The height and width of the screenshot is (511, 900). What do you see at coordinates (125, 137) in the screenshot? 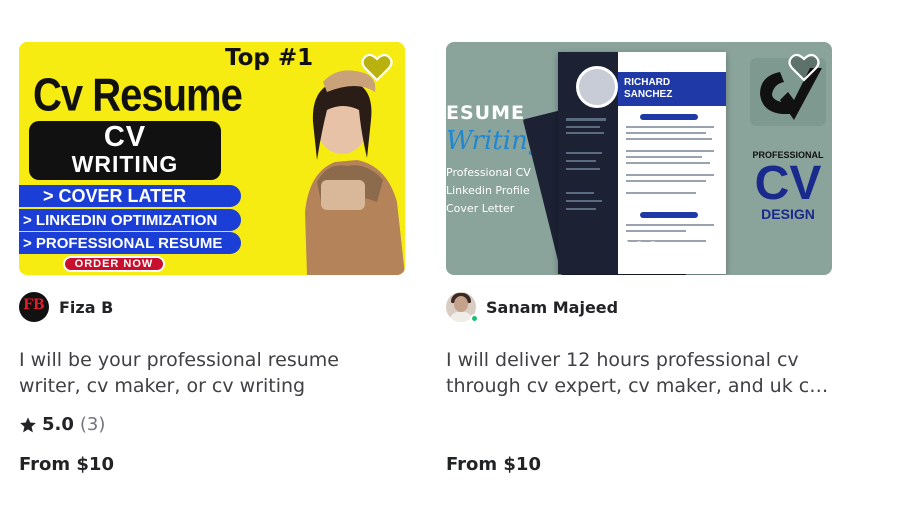
I see `thumbnail-box-line1: CV` at bounding box center [125, 137].